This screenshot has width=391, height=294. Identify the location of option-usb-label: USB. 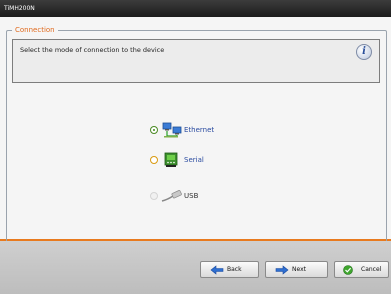
(191, 196).